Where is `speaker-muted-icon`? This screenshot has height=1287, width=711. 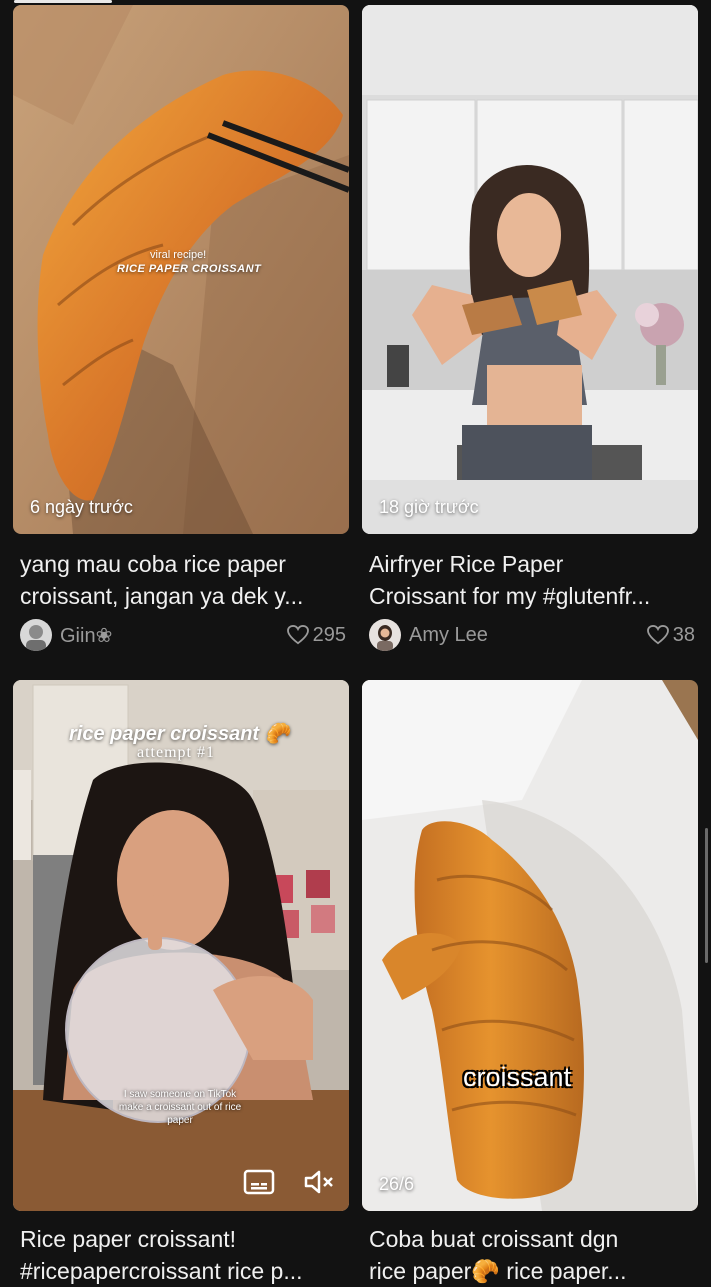 speaker-muted-icon is located at coordinates (318, 1182).